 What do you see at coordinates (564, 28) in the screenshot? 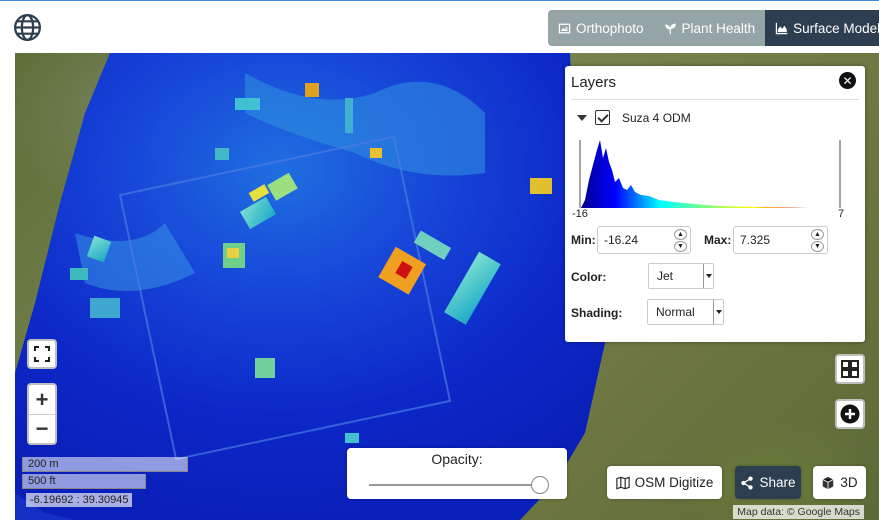
I see `image-icon` at bounding box center [564, 28].